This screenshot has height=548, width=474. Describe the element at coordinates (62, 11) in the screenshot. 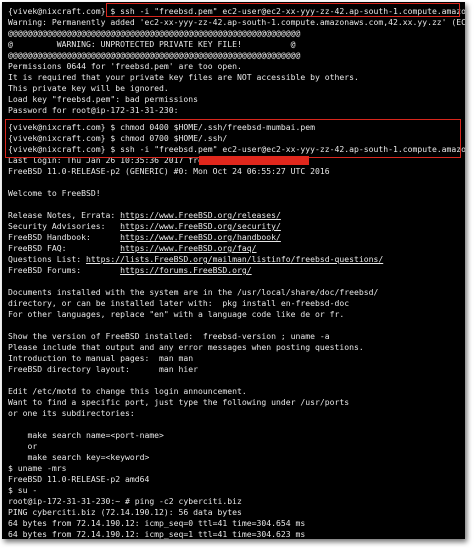

I see `shell-prompt: {vivek@nixcraft.com} $` at that location.